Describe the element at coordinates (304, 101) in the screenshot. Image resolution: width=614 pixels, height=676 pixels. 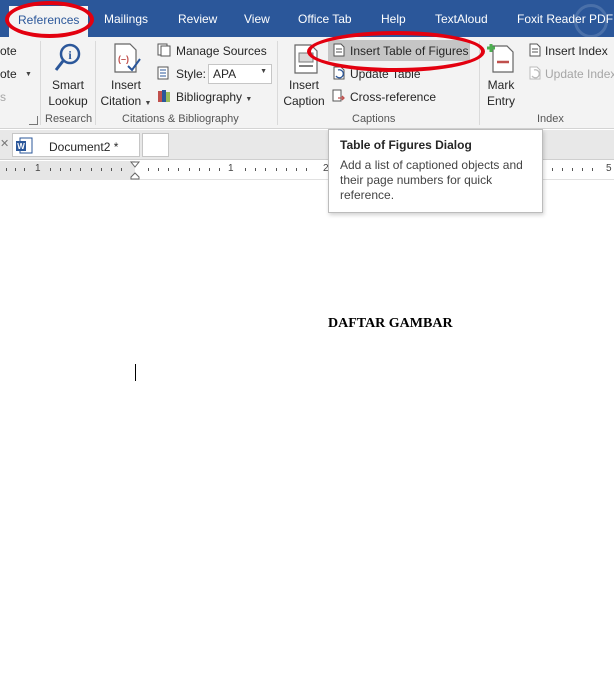
I see `insert-caption-label-2: Caption` at that location.